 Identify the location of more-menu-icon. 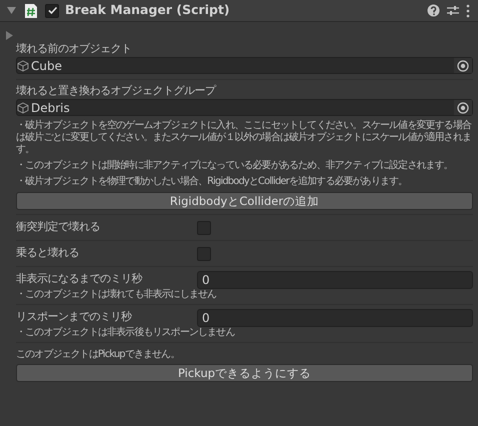
(468, 11).